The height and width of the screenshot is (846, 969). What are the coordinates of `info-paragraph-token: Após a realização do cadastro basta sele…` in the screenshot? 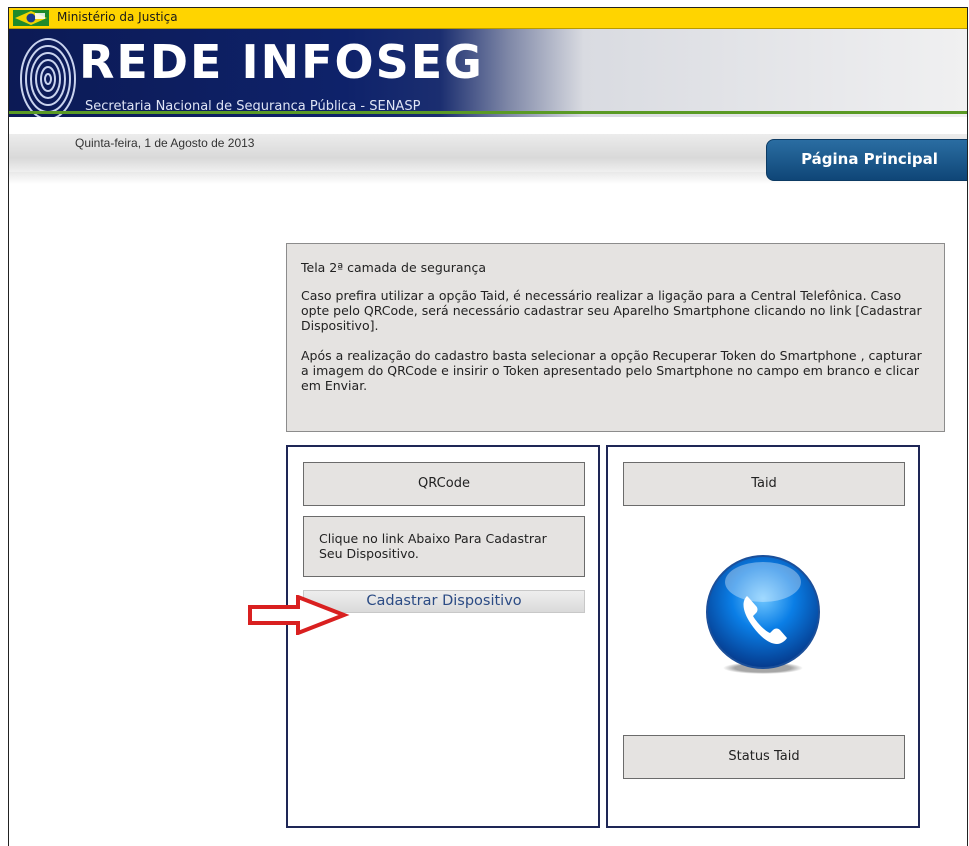 It's located at (611, 370).